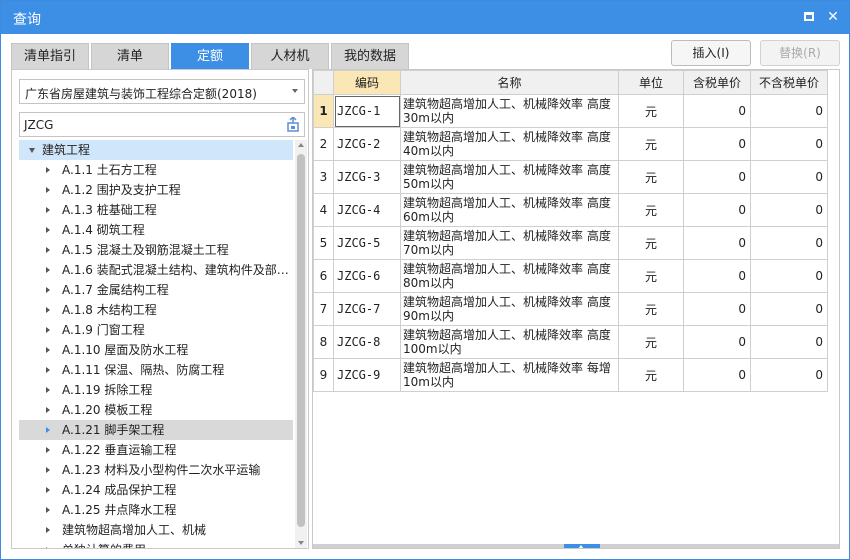  What do you see at coordinates (367, 375) in the screenshot?
I see `cell-code: JZCG-9` at bounding box center [367, 375].